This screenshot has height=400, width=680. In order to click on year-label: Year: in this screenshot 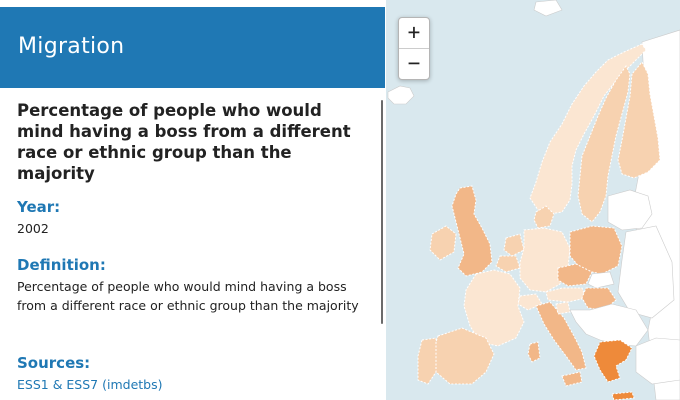, I will do `click(39, 207)`.